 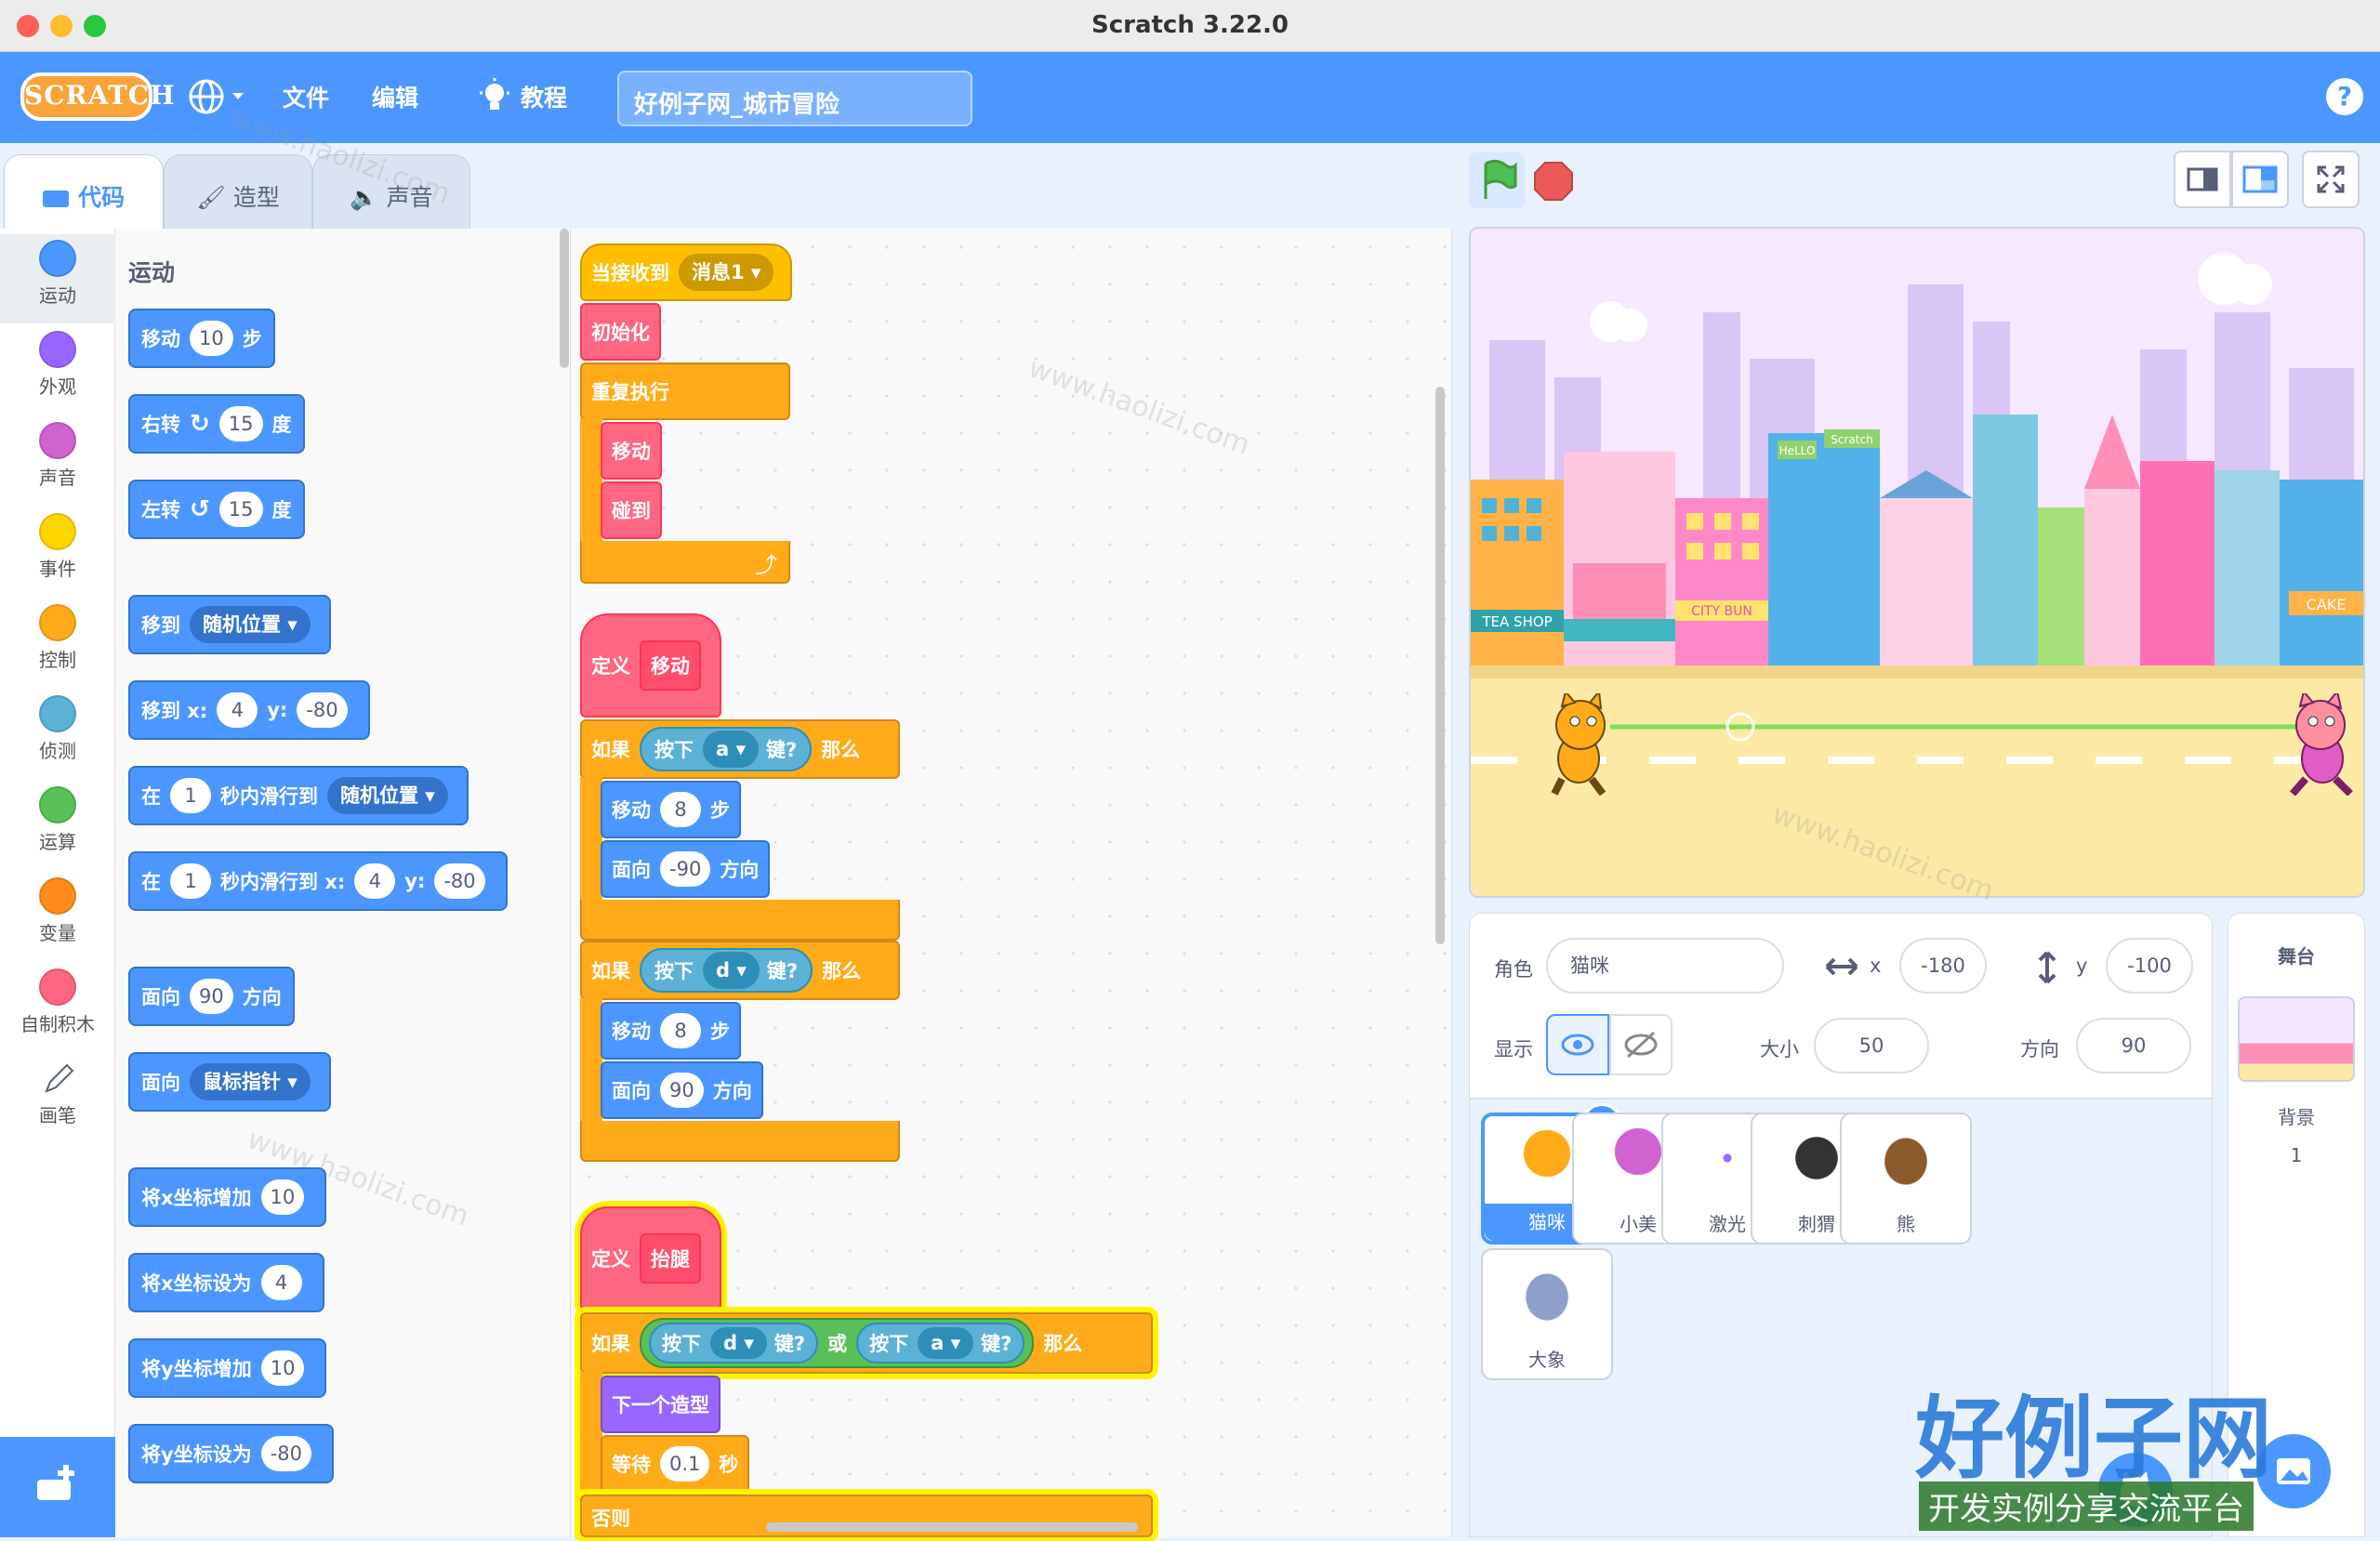 What do you see at coordinates (57, 365) in the screenshot?
I see `category-looks: 外观` at bounding box center [57, 365].